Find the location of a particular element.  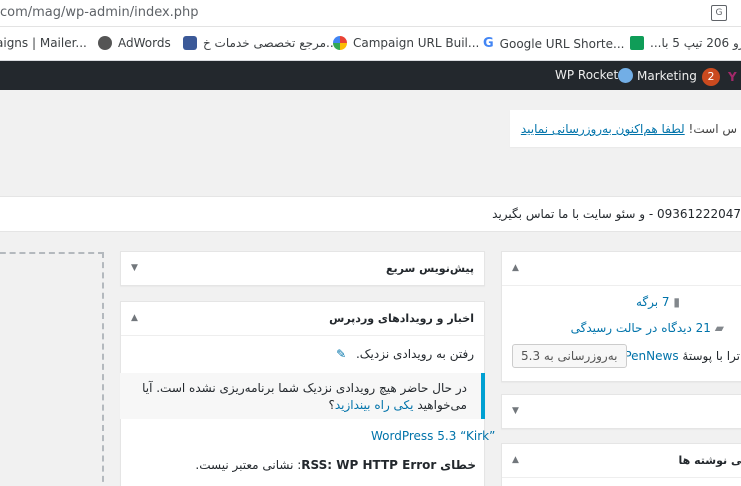

services-icon is located at coordinates (190, 43).